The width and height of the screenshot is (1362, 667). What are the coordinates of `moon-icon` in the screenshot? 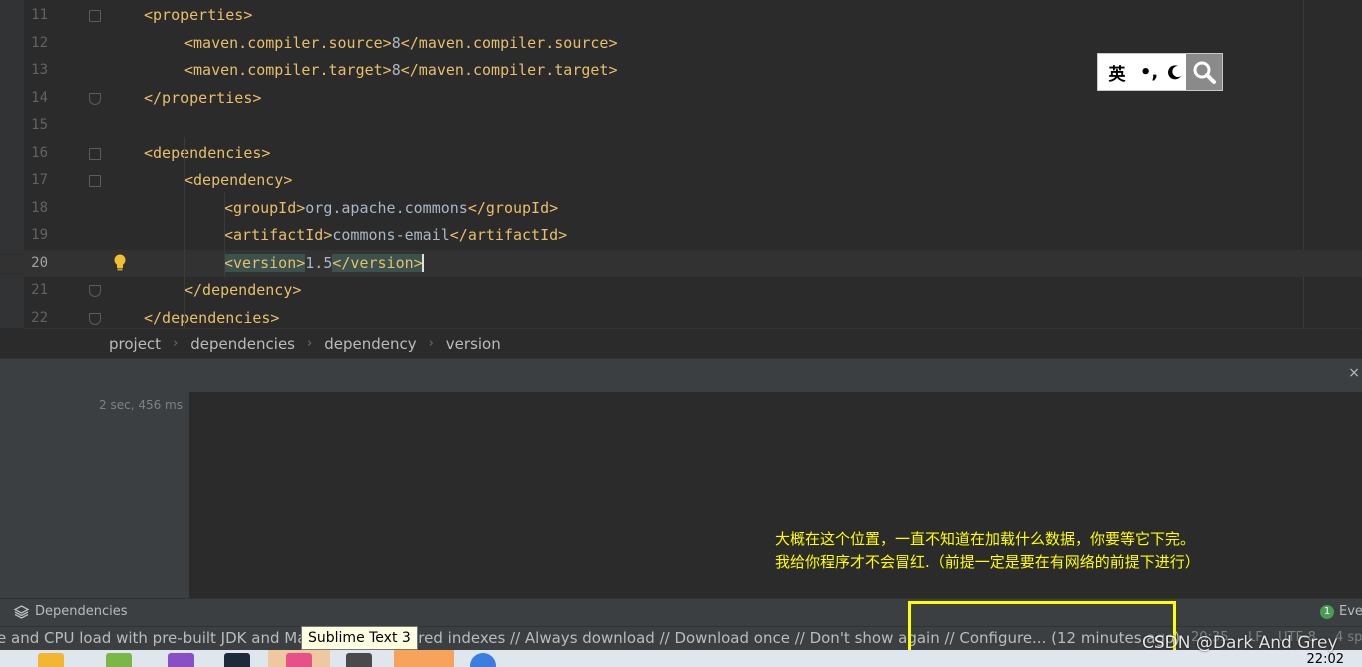 It's located at (1175, 72).